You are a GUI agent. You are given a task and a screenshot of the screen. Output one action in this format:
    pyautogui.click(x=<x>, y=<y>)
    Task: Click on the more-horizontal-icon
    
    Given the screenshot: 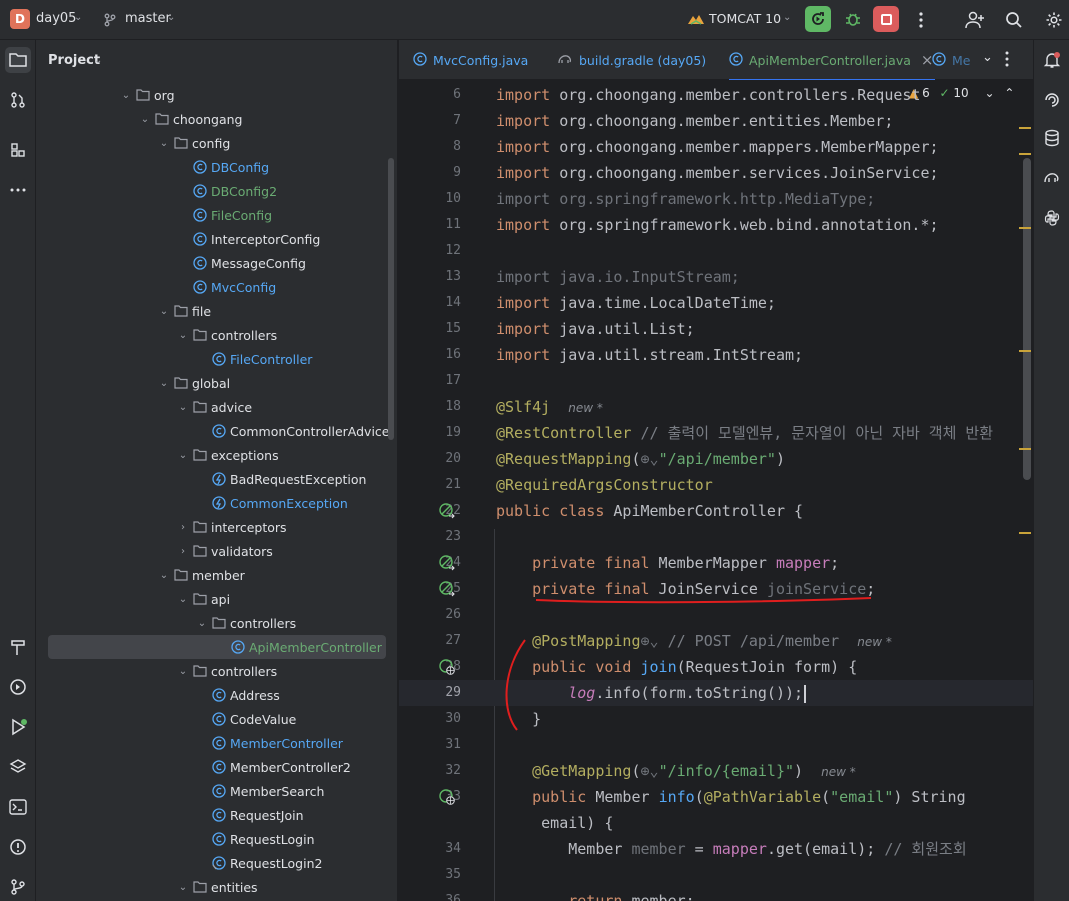 What is the action you would take?
    pyautogui.click(x=18, y=190)
    